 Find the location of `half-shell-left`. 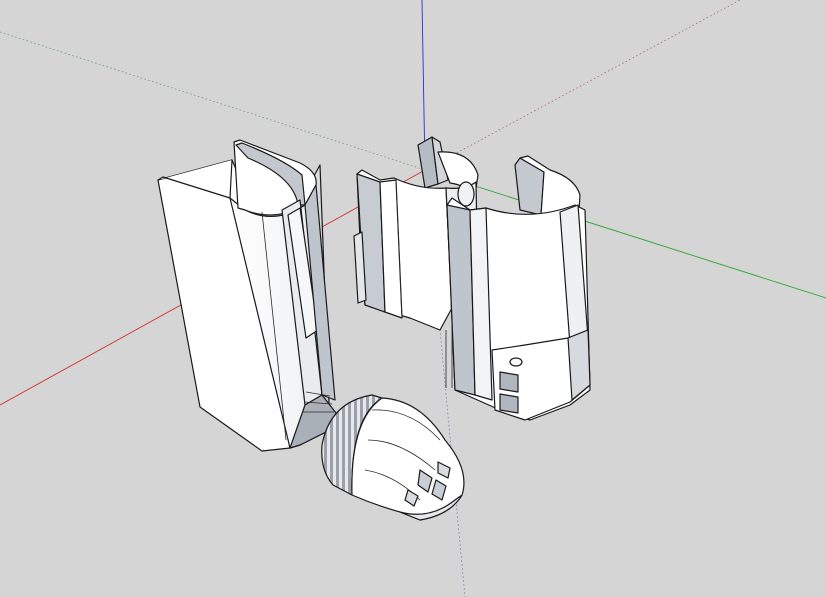

half-shell-left is located at coordinates (247, 295).